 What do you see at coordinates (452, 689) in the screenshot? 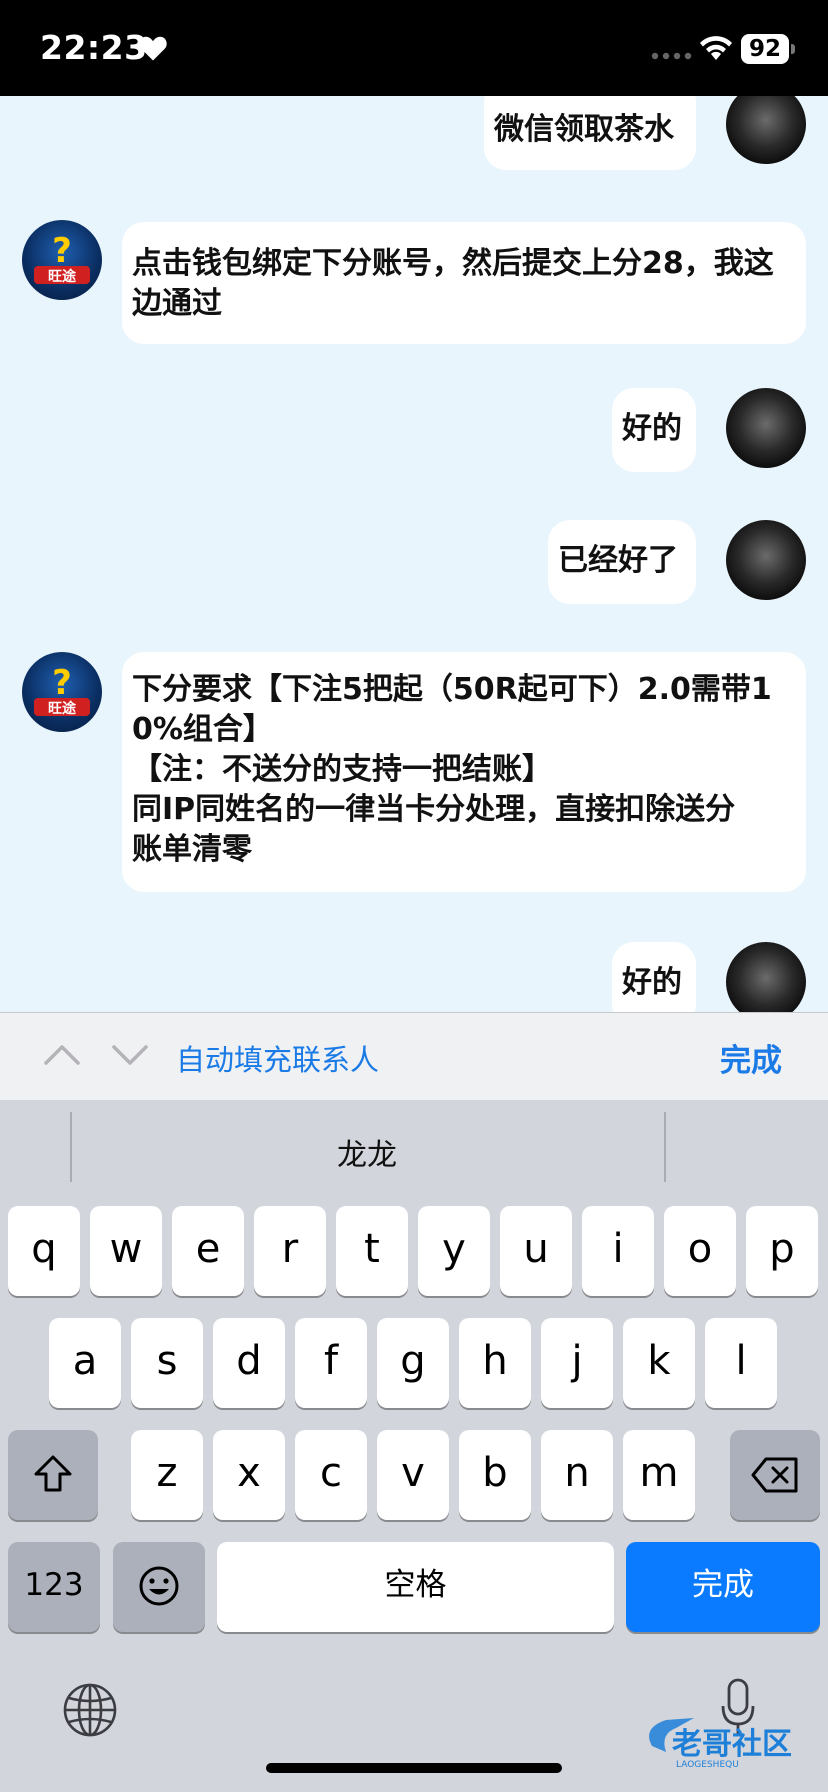
I see `message-line: 下分要求【下注5把起（50R起可下）2.0需带1` at bounding box center [452, 689].